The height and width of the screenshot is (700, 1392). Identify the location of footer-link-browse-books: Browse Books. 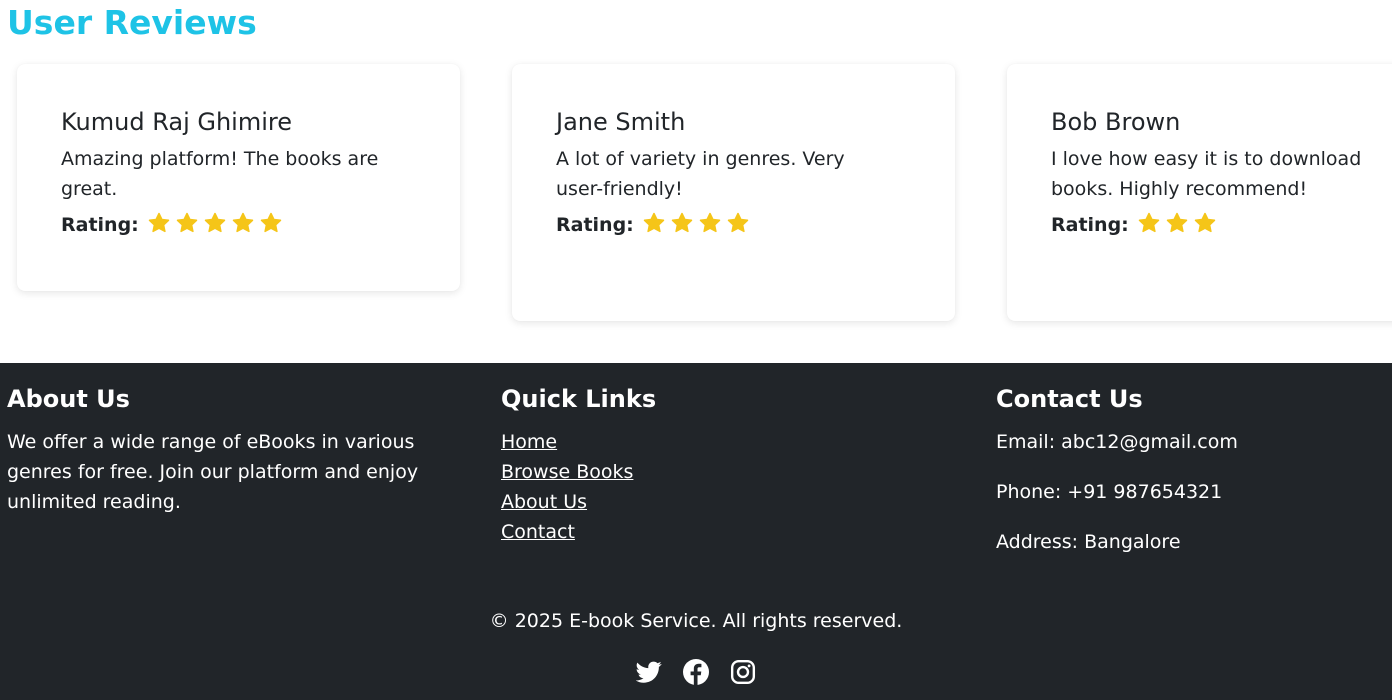
(721, 472).